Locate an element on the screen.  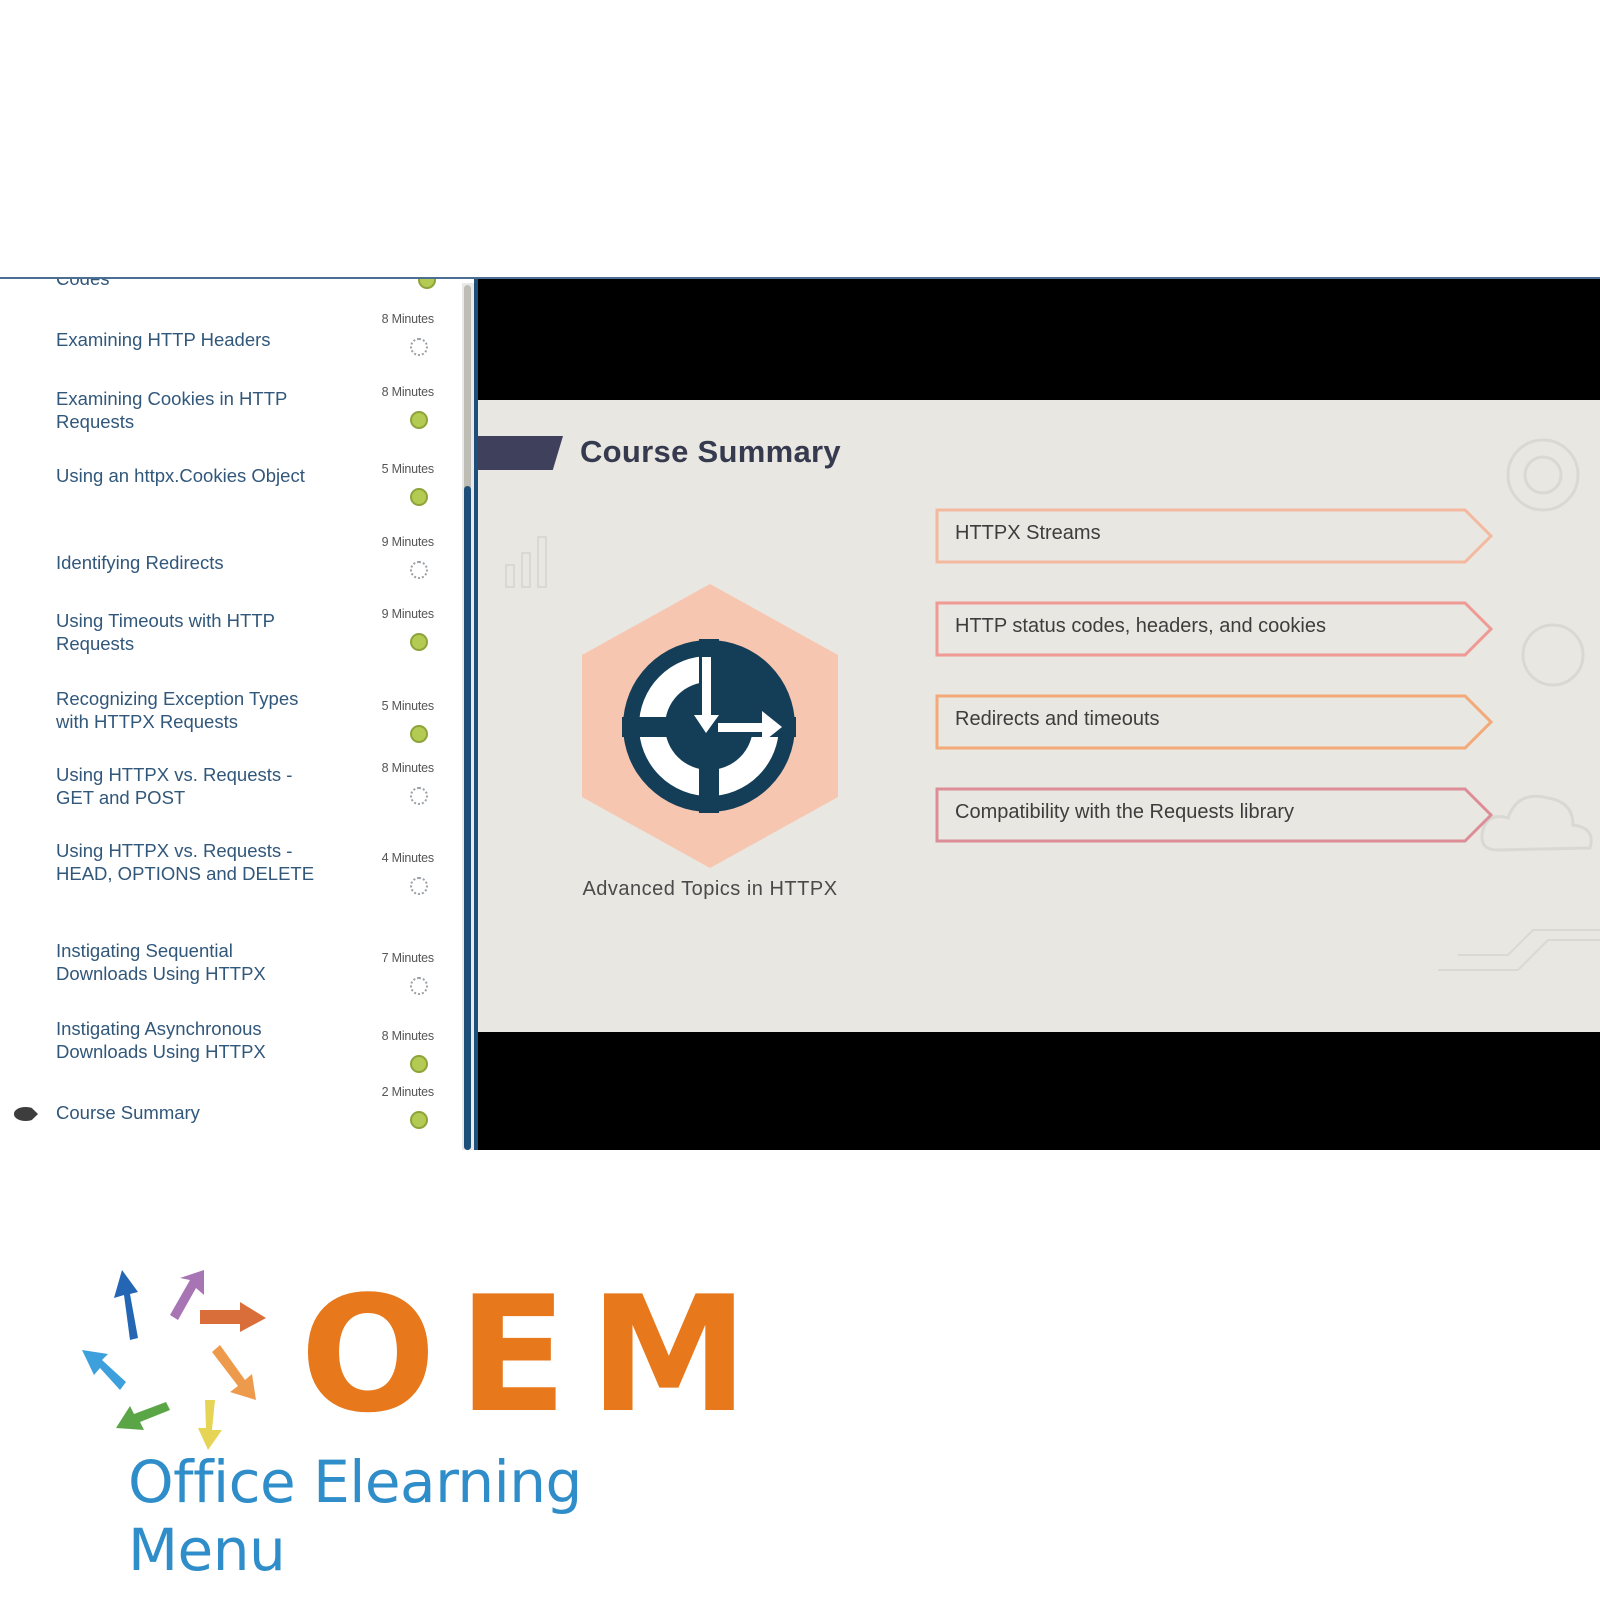
outline-item-duration: 4 Minutes is located at coordinates (408, 858).